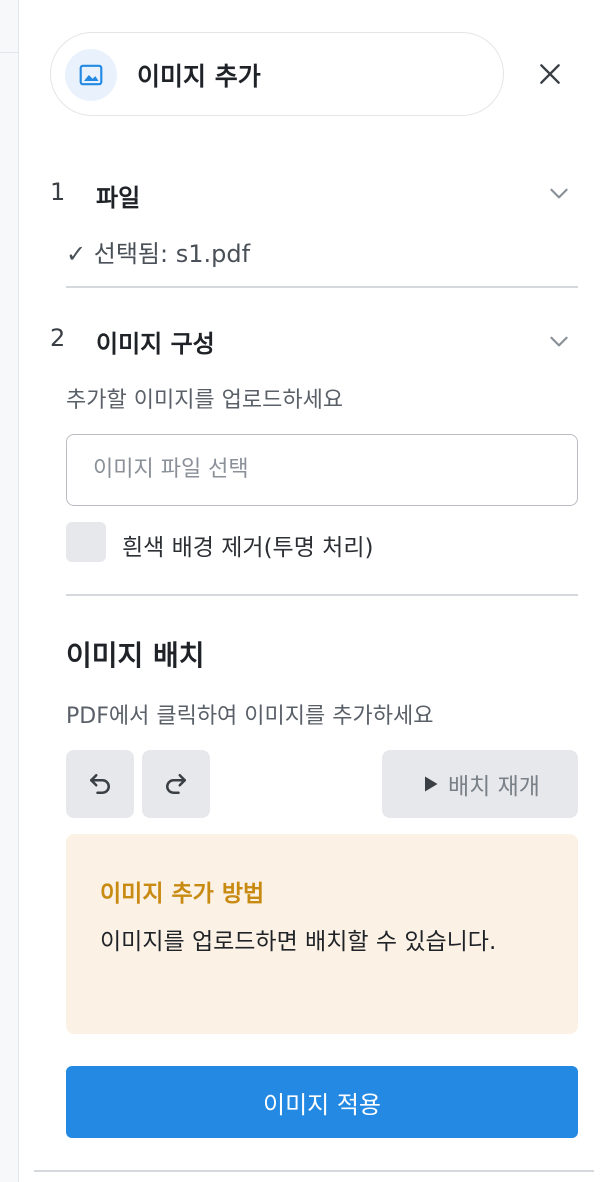 Image resolution: width=608 pixels, height=1182 pixels. What do you see at coordinates (86, 542) in the screenshot?
I see `remove-background-checkbox` at bounding box center [86, 542].